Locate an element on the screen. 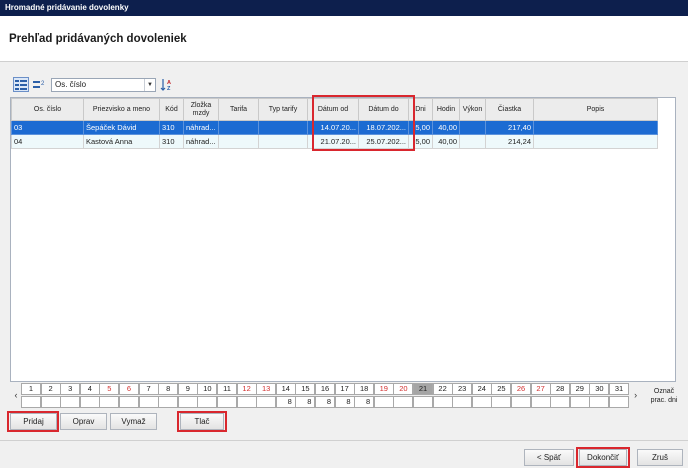  calendar-day: 30 is located at coordinates (599, 396).